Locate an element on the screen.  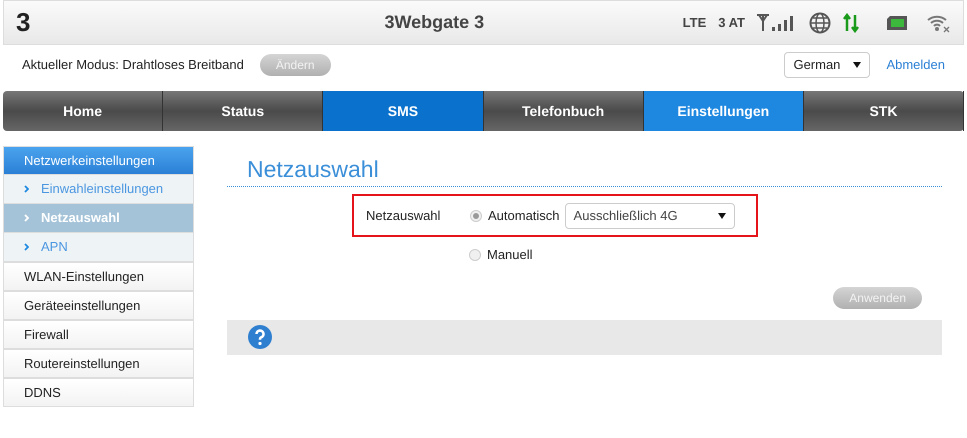
nav-tab: Einstellungen is located at coordinates (724, 111).